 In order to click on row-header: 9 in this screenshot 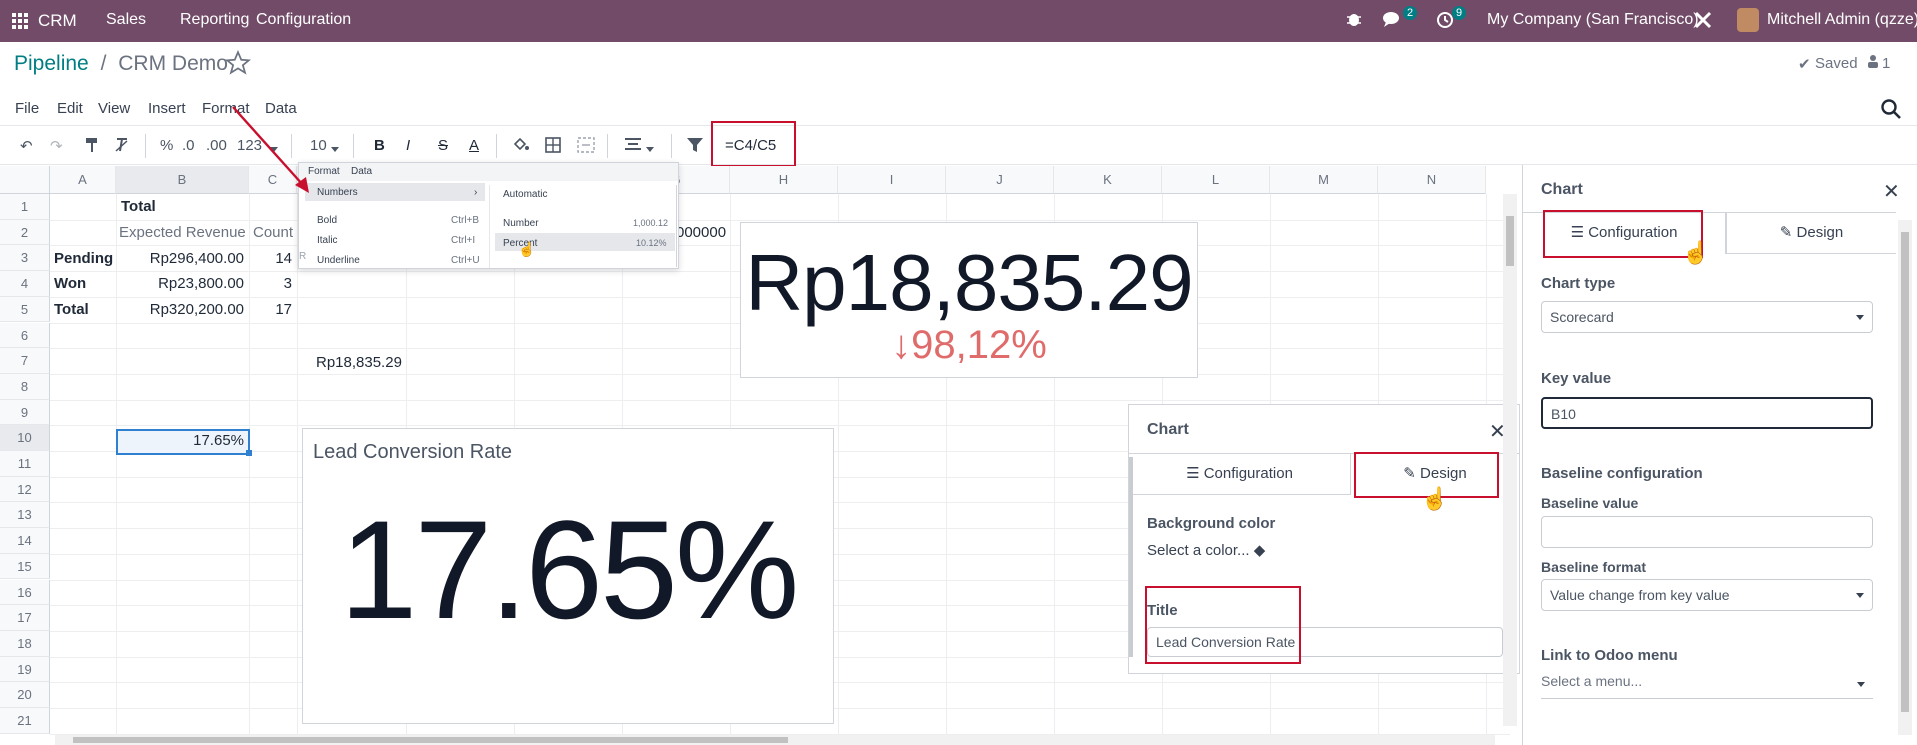, I will do `click(25, 412)`.